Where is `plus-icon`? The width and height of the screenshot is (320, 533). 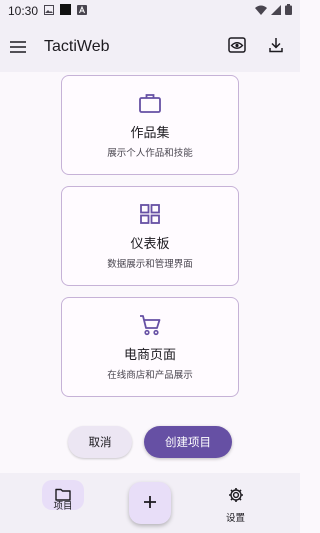 plus-icon is located at coordinates (150, 503).